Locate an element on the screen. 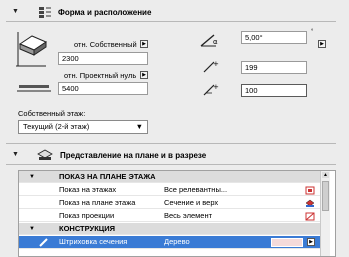  grid-row-name: Штриховка сечения is located at coordinates (93, 241).